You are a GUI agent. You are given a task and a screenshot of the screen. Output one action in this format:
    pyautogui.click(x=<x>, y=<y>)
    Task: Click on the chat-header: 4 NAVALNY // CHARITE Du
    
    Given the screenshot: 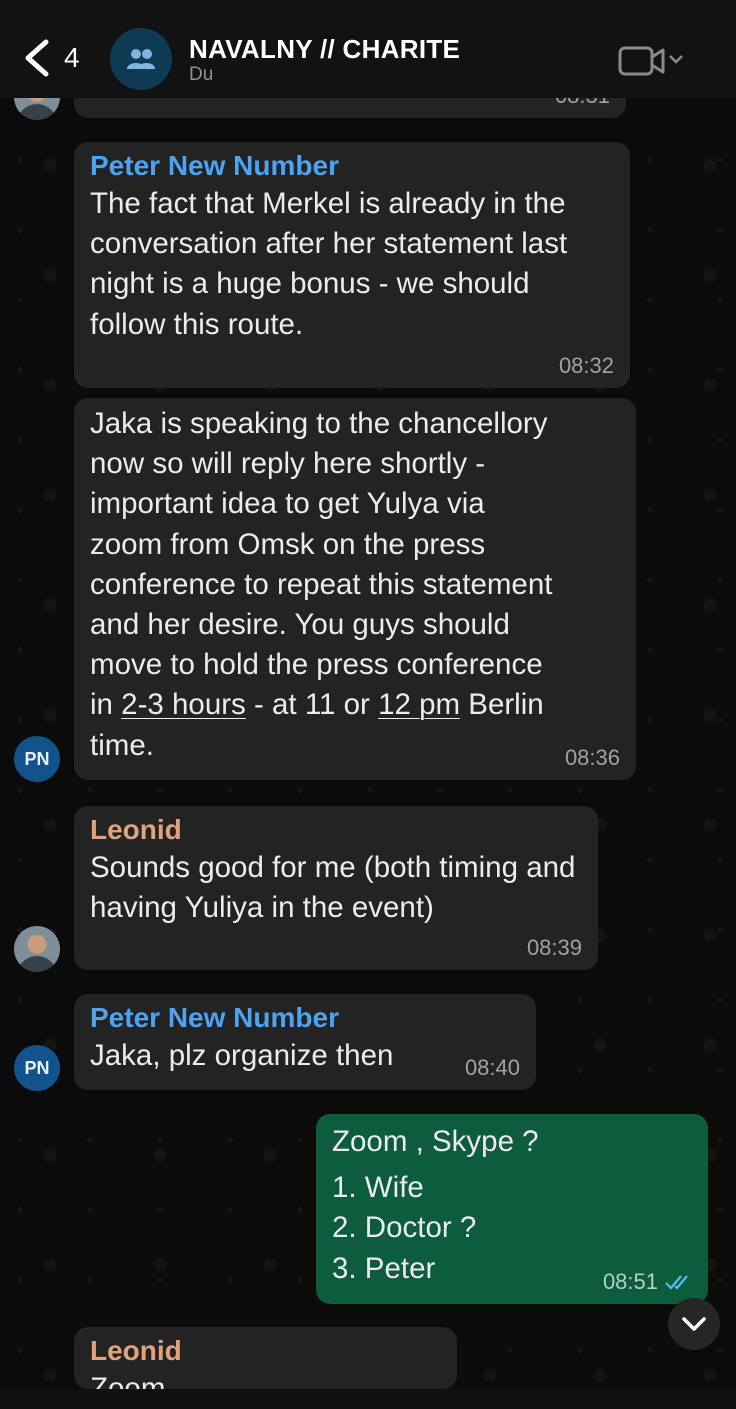 What is the action you would take?
    pyautogui.click(x=368, y=49)
    